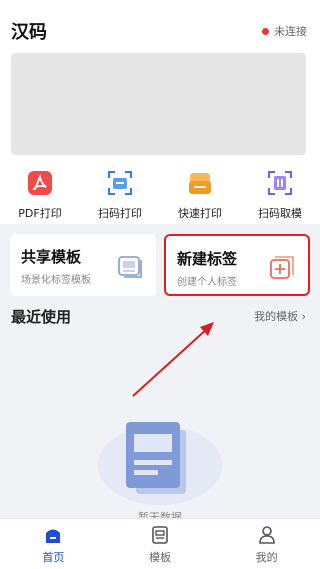  I want to click on connection-status-label: 未连接, so click(290, 31).